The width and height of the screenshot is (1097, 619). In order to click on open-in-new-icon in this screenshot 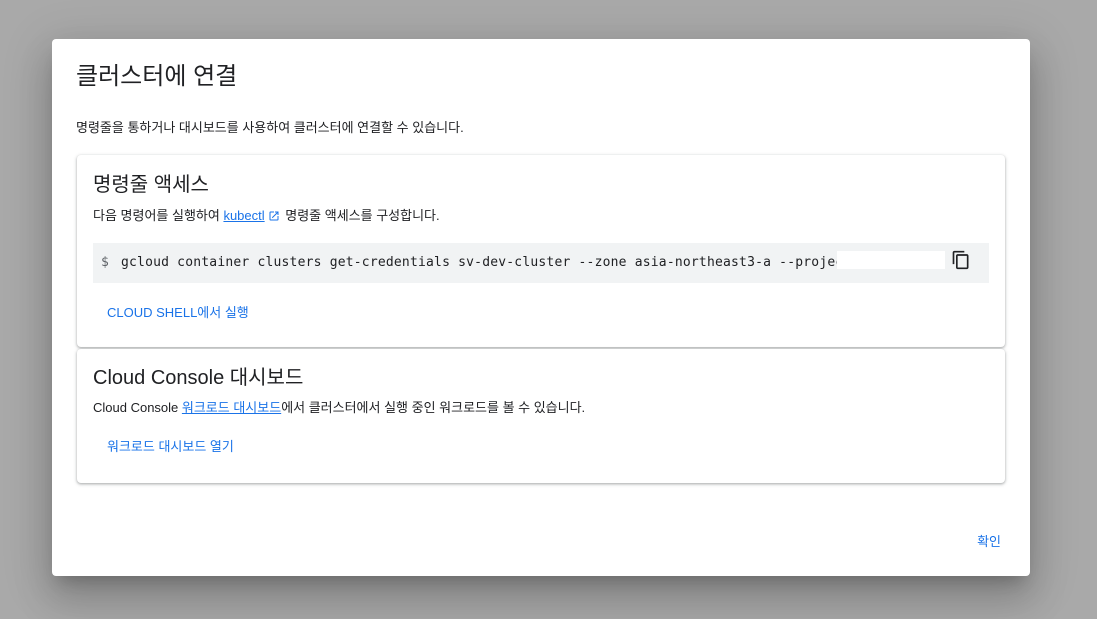, I will do `click(274, 218)`.